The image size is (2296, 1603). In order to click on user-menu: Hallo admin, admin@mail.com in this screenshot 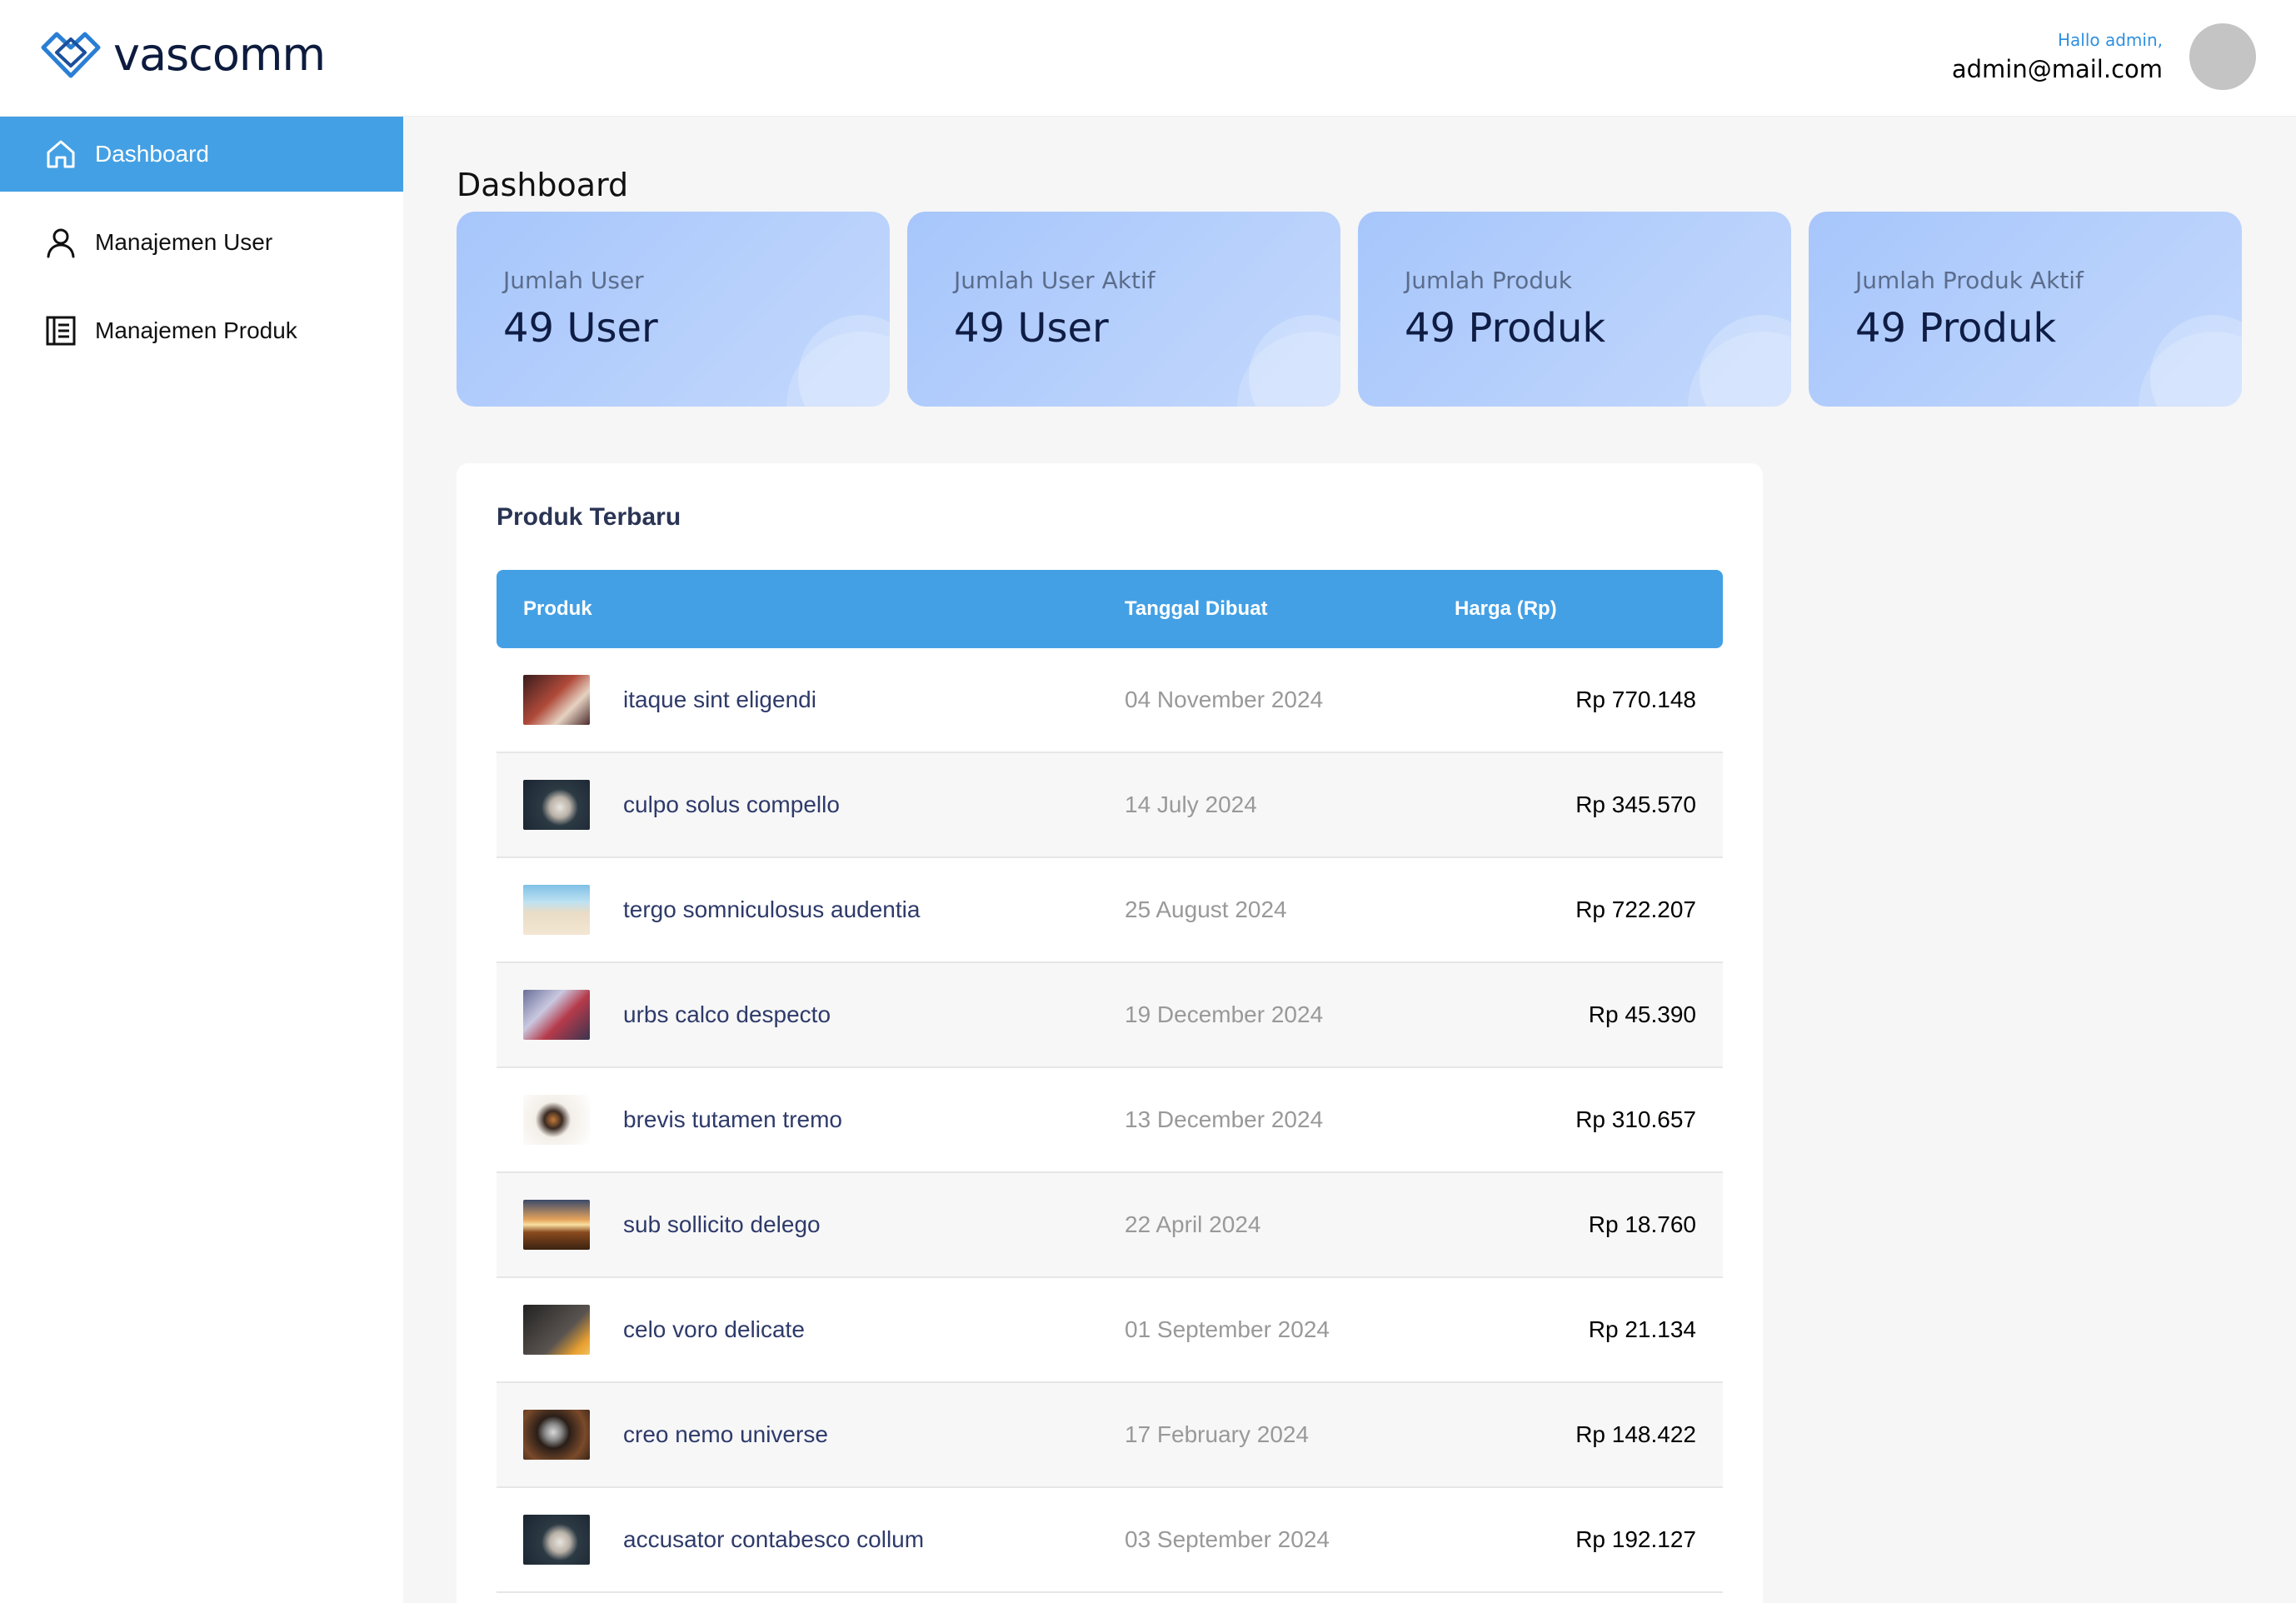, I will do `click(2104, 57)`.